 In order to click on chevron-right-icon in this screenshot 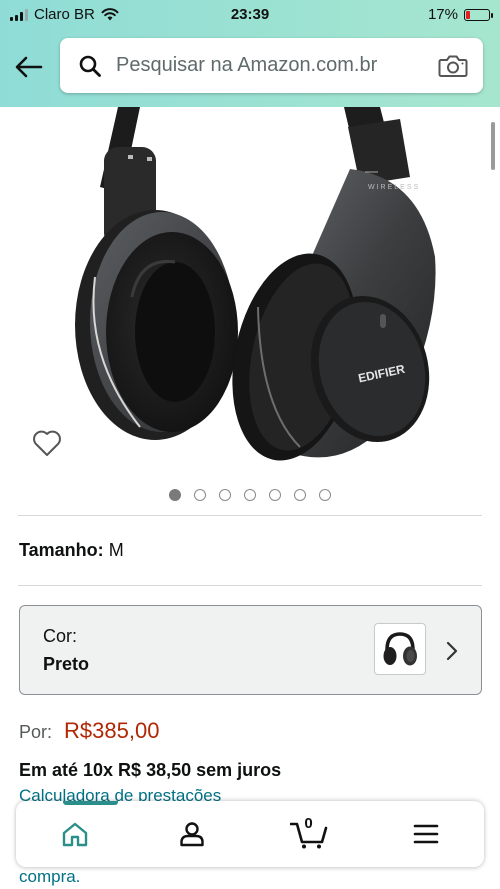, I will do `click(452, 651)`.